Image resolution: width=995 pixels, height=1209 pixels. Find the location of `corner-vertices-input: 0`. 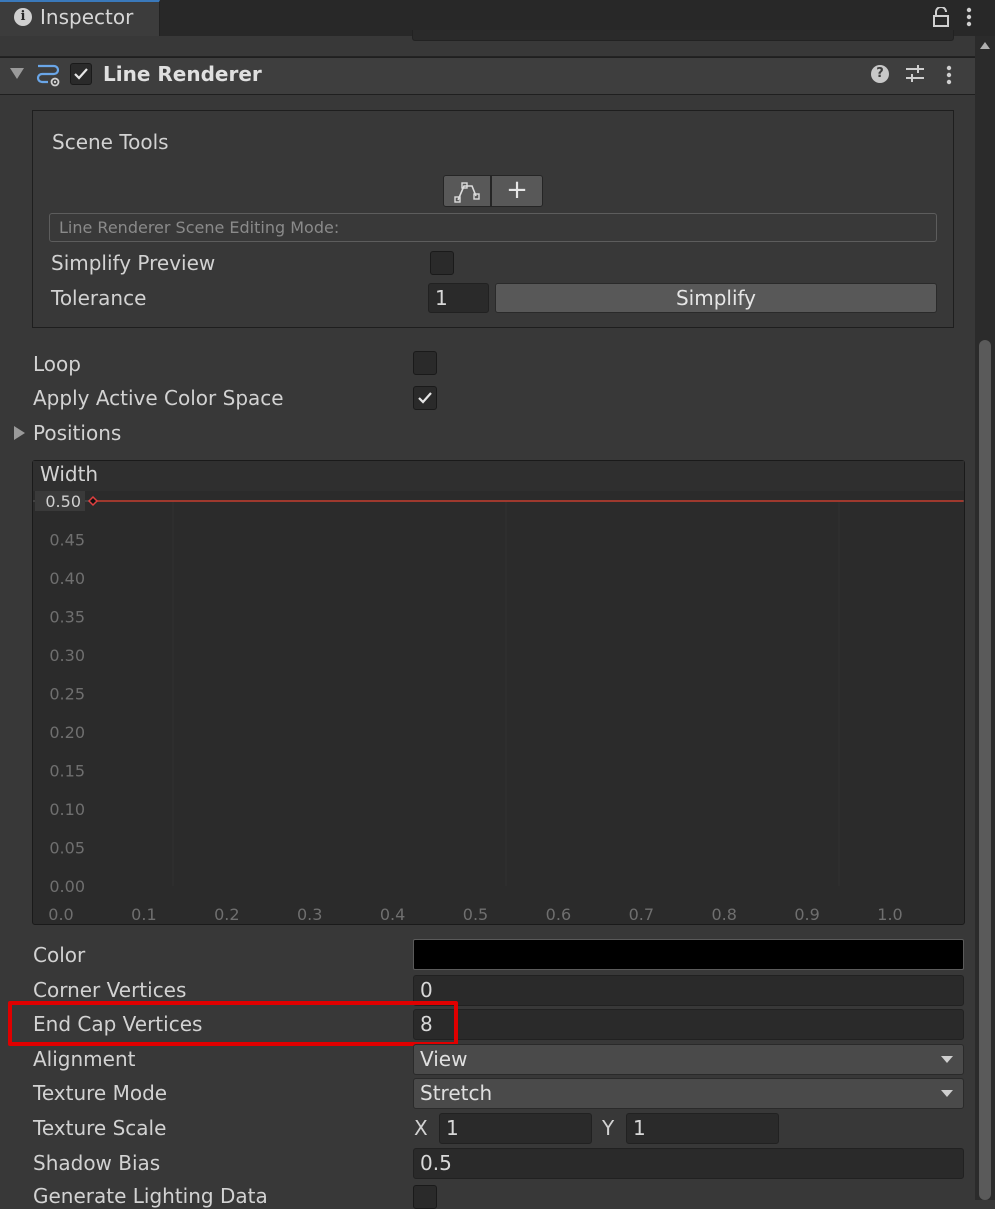

corner-vertices-input: 0 is located at coordinates (688, 990).